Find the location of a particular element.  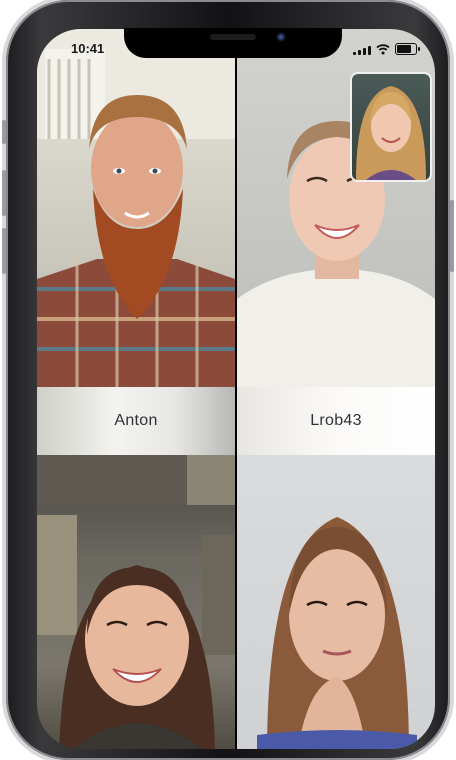

cellular-signal-icon is located at coordinates (362, 50).